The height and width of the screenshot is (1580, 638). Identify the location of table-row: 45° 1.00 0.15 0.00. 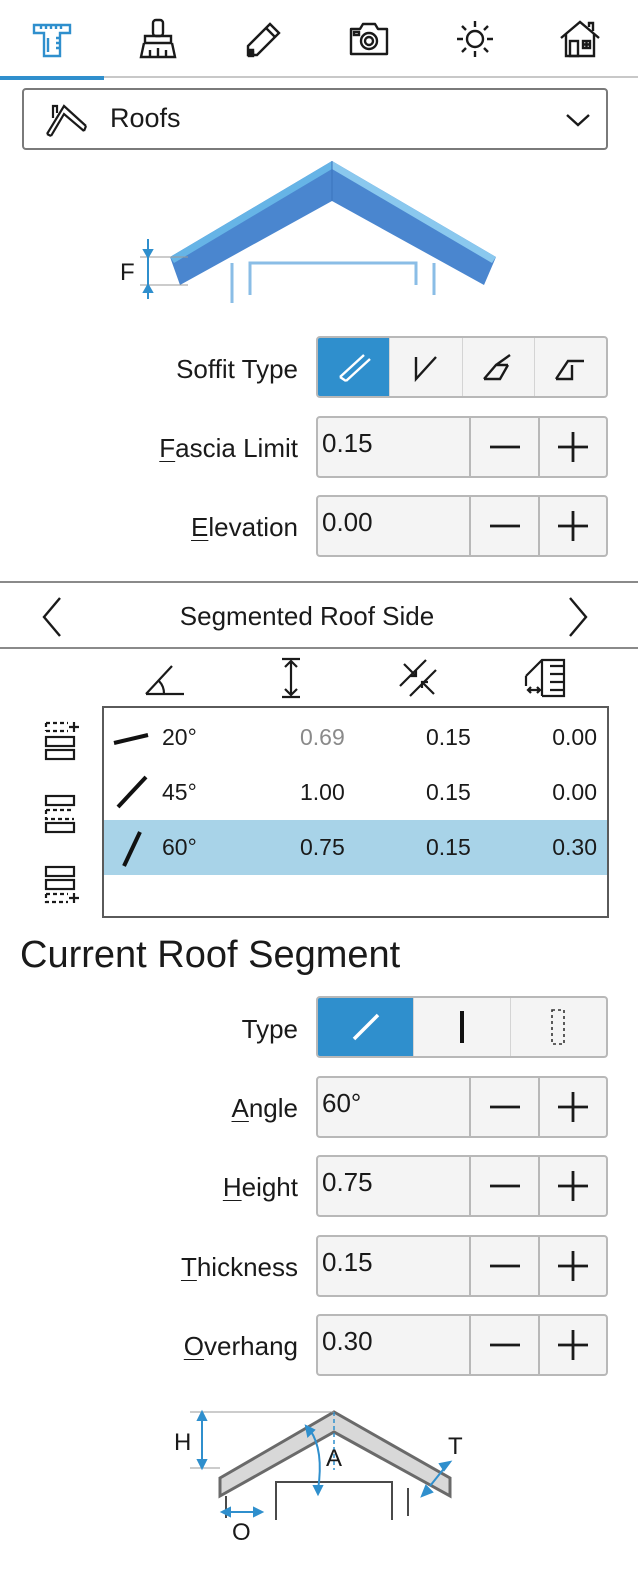
(355, 792).